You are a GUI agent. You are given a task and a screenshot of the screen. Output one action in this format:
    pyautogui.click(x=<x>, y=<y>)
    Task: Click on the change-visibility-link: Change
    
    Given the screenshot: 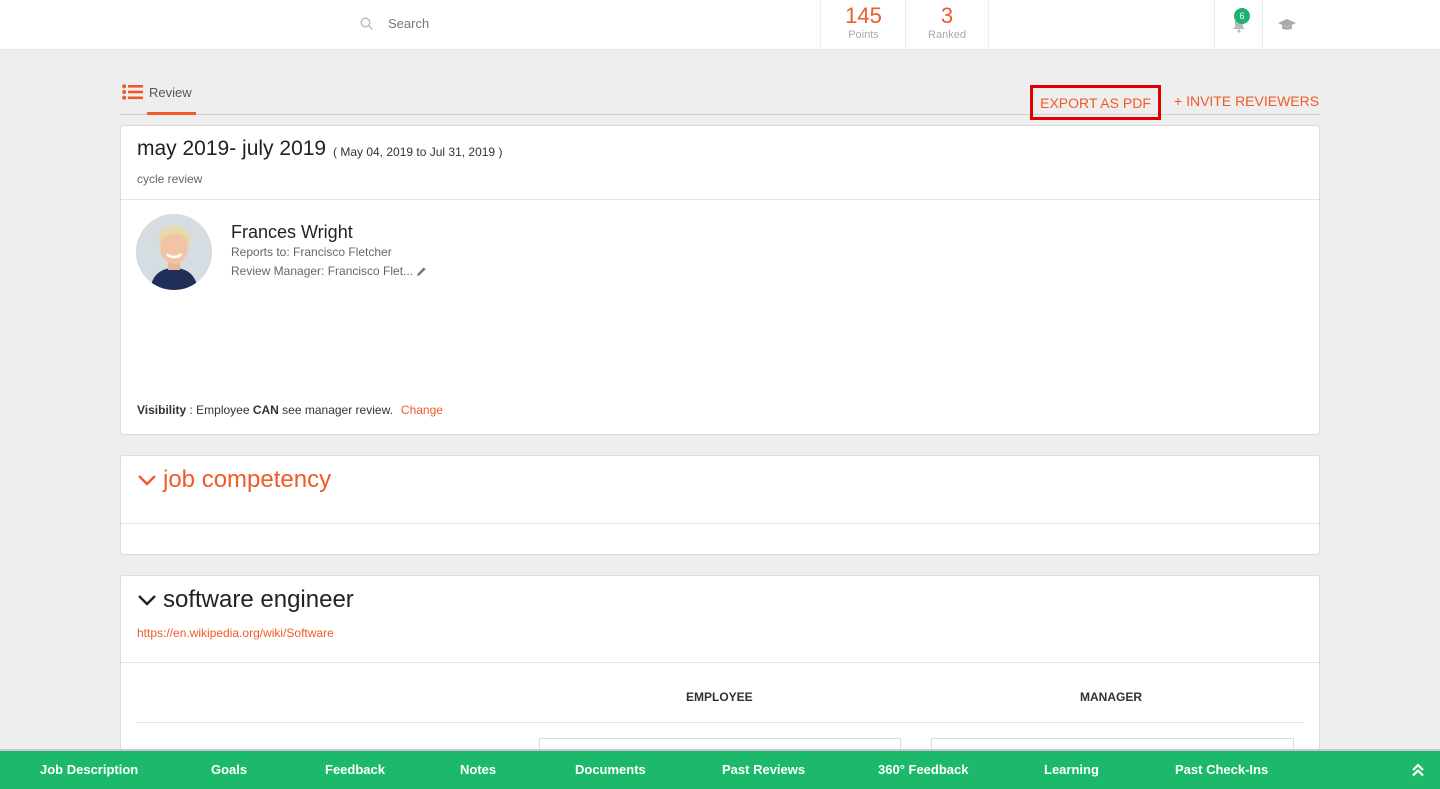 What is the action you would take?
    pyautogui.click(x=422, y=410)
    